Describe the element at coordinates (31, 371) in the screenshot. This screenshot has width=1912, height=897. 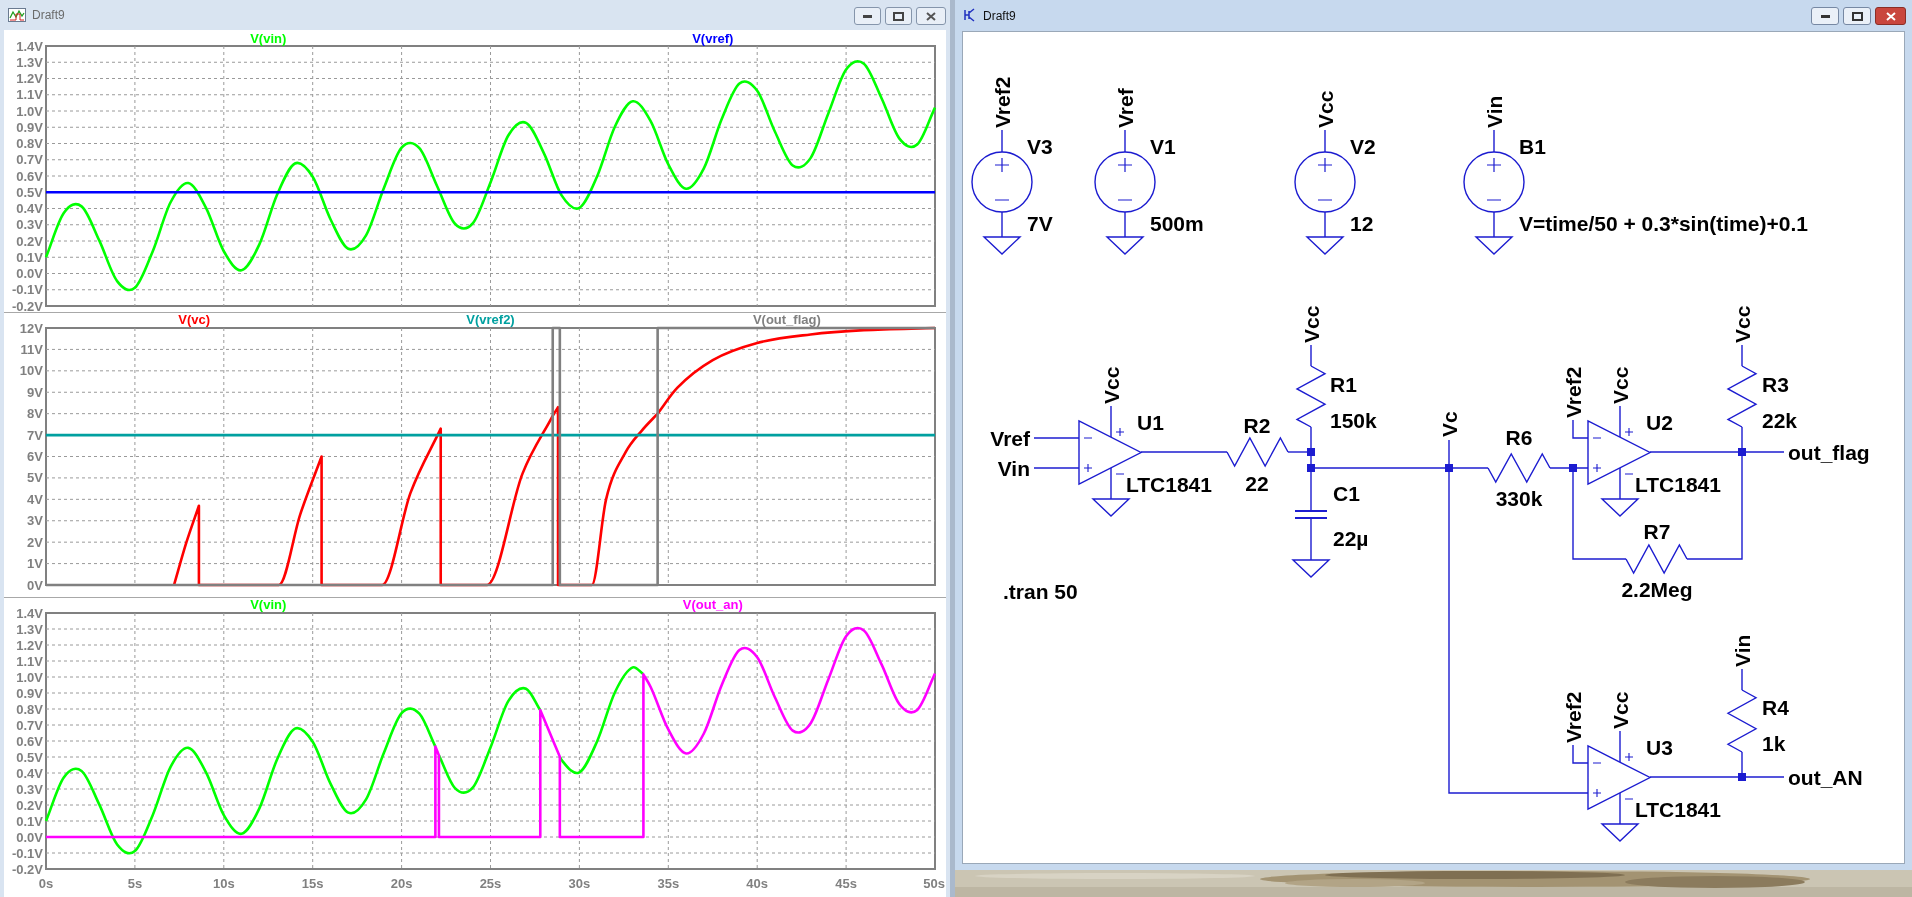
I see `axis-tick-label: 10V` at that location.